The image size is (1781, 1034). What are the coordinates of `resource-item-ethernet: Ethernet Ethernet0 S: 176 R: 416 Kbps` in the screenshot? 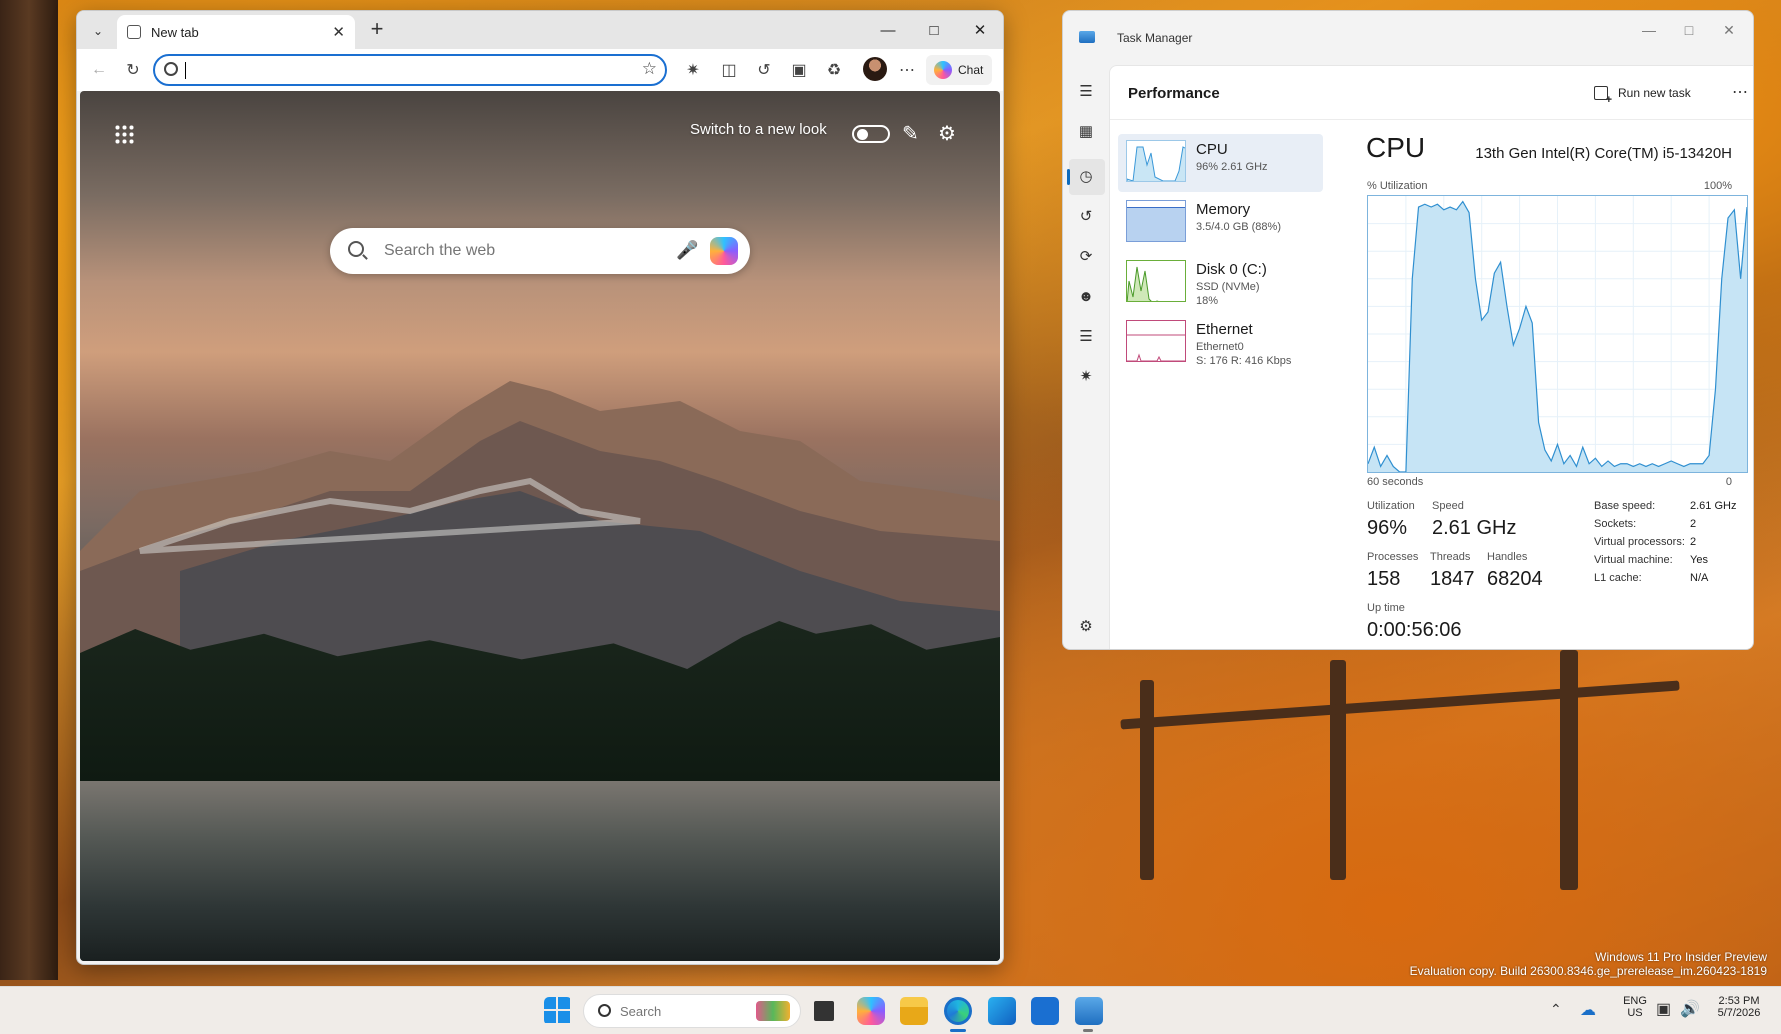 It's located at (1220, 343).